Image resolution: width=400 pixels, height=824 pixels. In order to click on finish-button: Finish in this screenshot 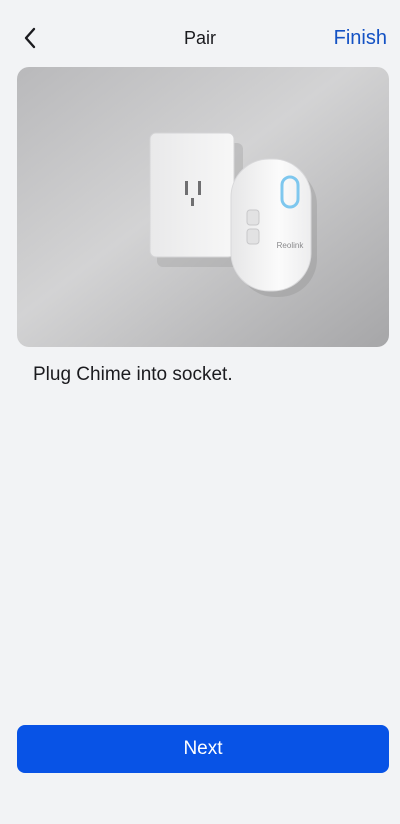, I will do `click(360, 38)`.